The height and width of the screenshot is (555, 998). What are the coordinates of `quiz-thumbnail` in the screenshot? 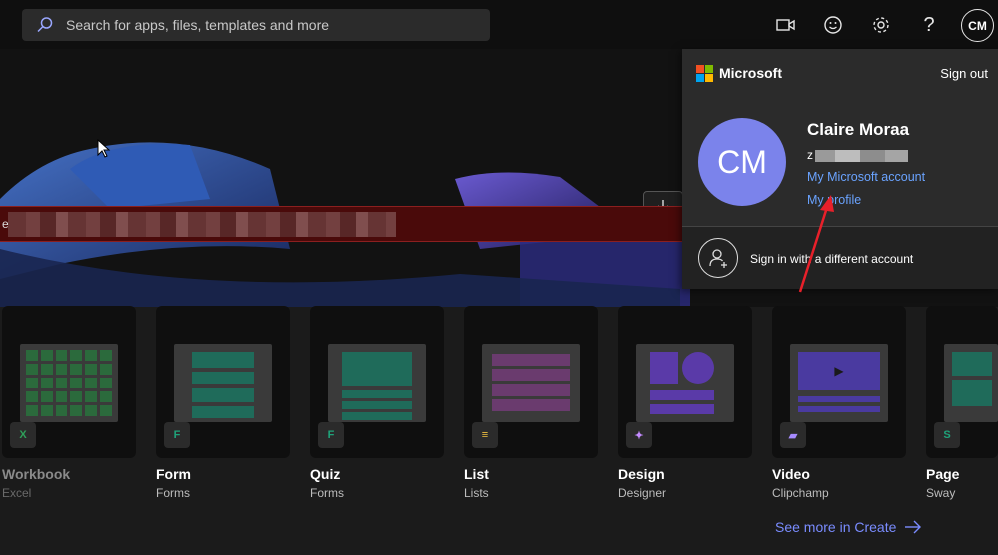 It's located at (377, 383).